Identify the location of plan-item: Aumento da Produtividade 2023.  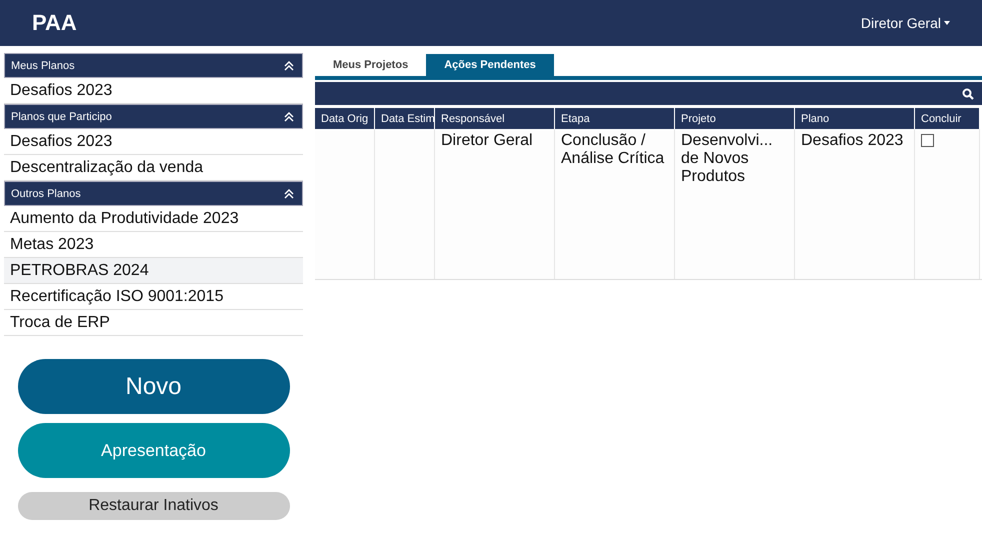
(153, 219).